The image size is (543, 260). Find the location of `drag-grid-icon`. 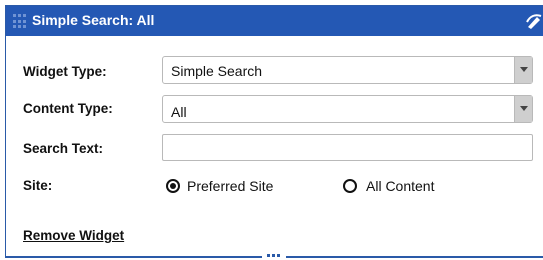

drag-grid-icon is located at coordinates (20, 21).